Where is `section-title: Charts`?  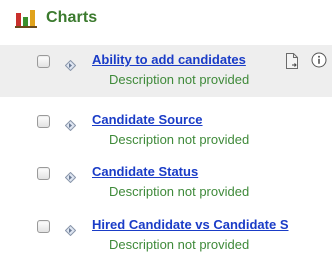
section-title: Charts is located at coordinates (72, 17).